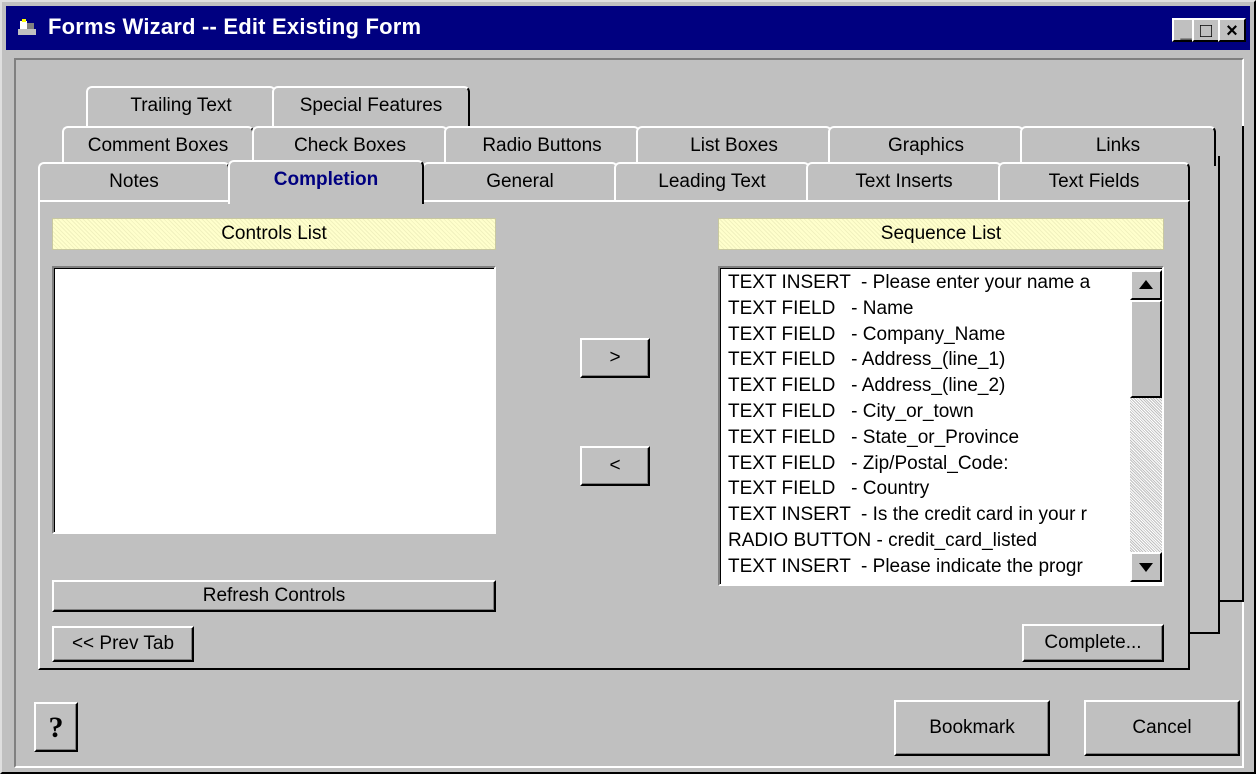 The height and width of the screenshot is (774, 1256). What do you see at coordinates (928, 412) in the screenshot?
I see `sequence-list-item: TEXT FIELD - City_or_town` at bounding box center [928, 412].